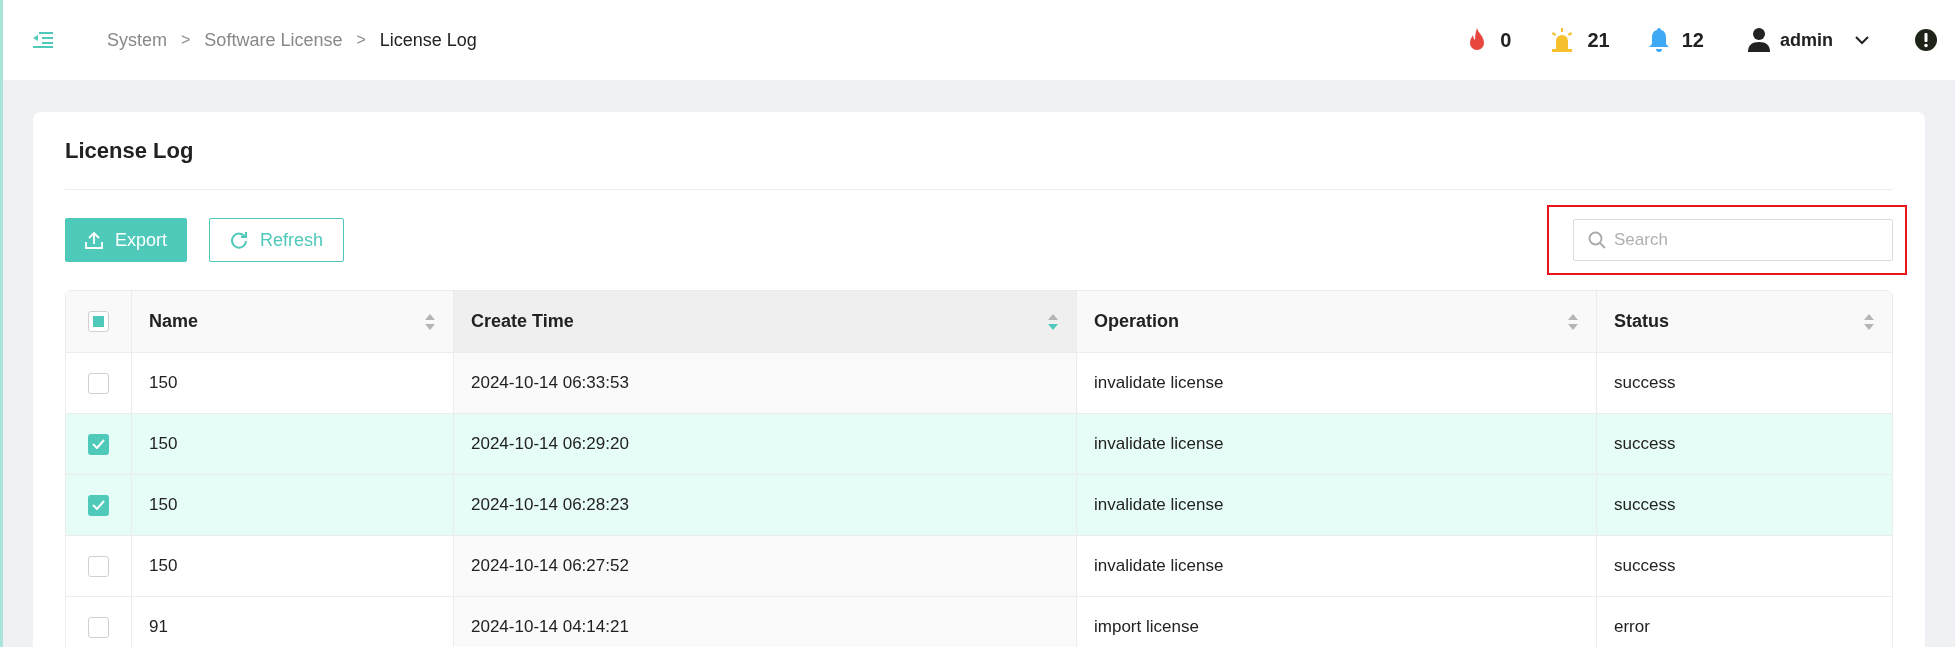 This screenshot has width=1955, height=647. What do you see at coordinates (1862, 40) in the screenshot?
I see `chevron-down-icon` at bounding box center [1862, 40].